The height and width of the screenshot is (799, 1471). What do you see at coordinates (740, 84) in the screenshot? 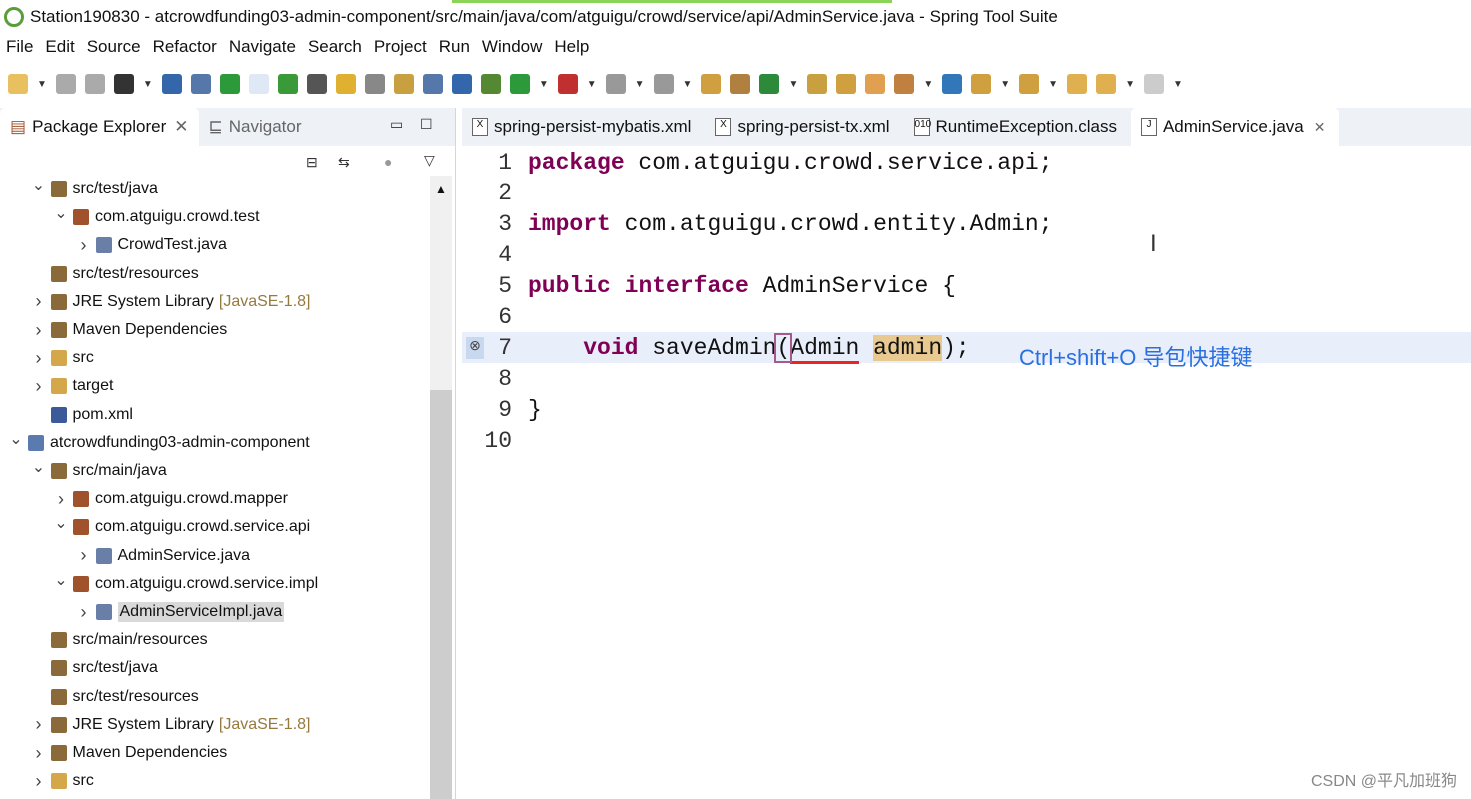
I see `new-package-icon` at bounding box center [740, 84].